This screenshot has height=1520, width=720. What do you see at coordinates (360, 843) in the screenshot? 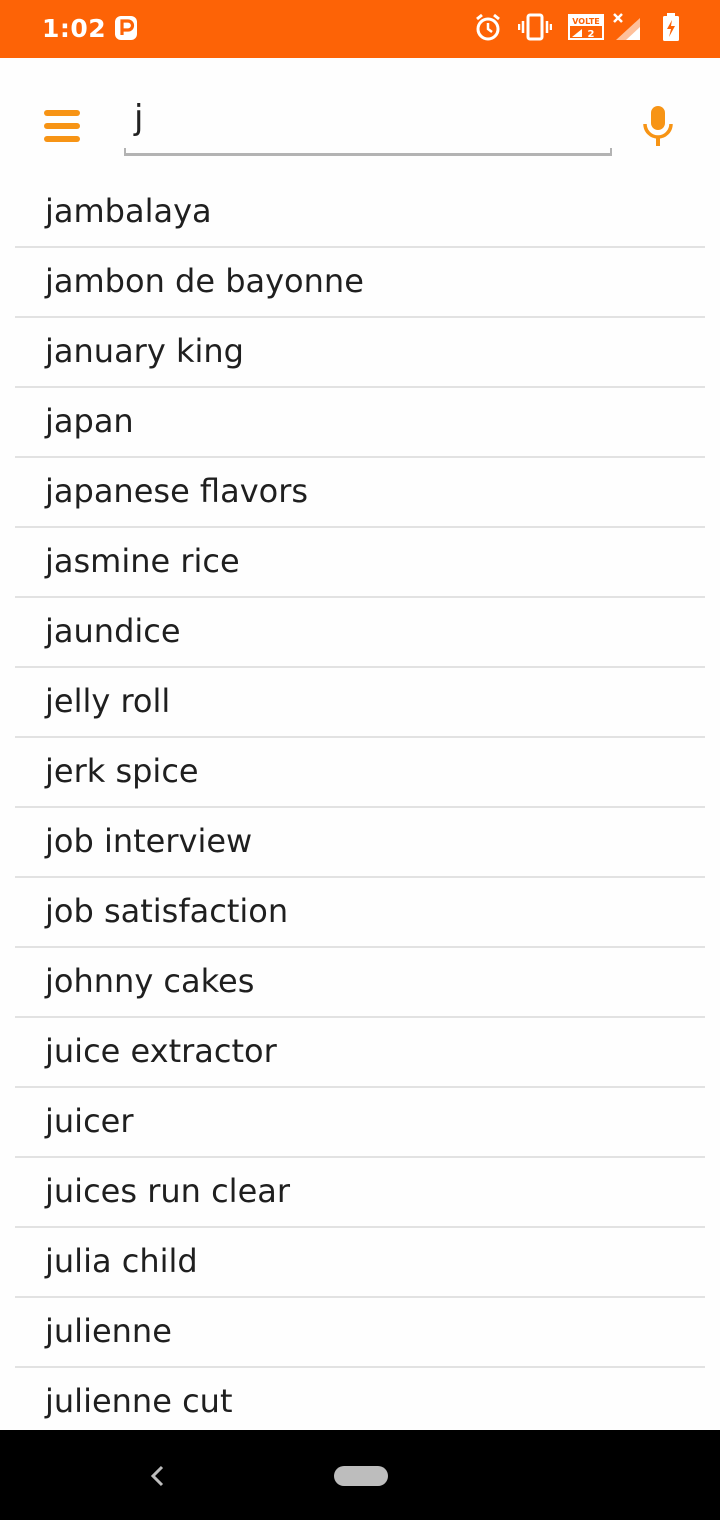
I see `list-item: job interview` at bounding box center [360, 843].